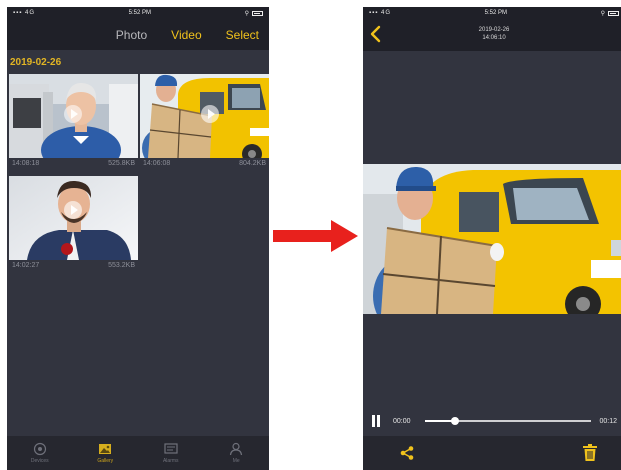 The image size is (621, 470). I want to click on trash-icon, so click(590, 452).